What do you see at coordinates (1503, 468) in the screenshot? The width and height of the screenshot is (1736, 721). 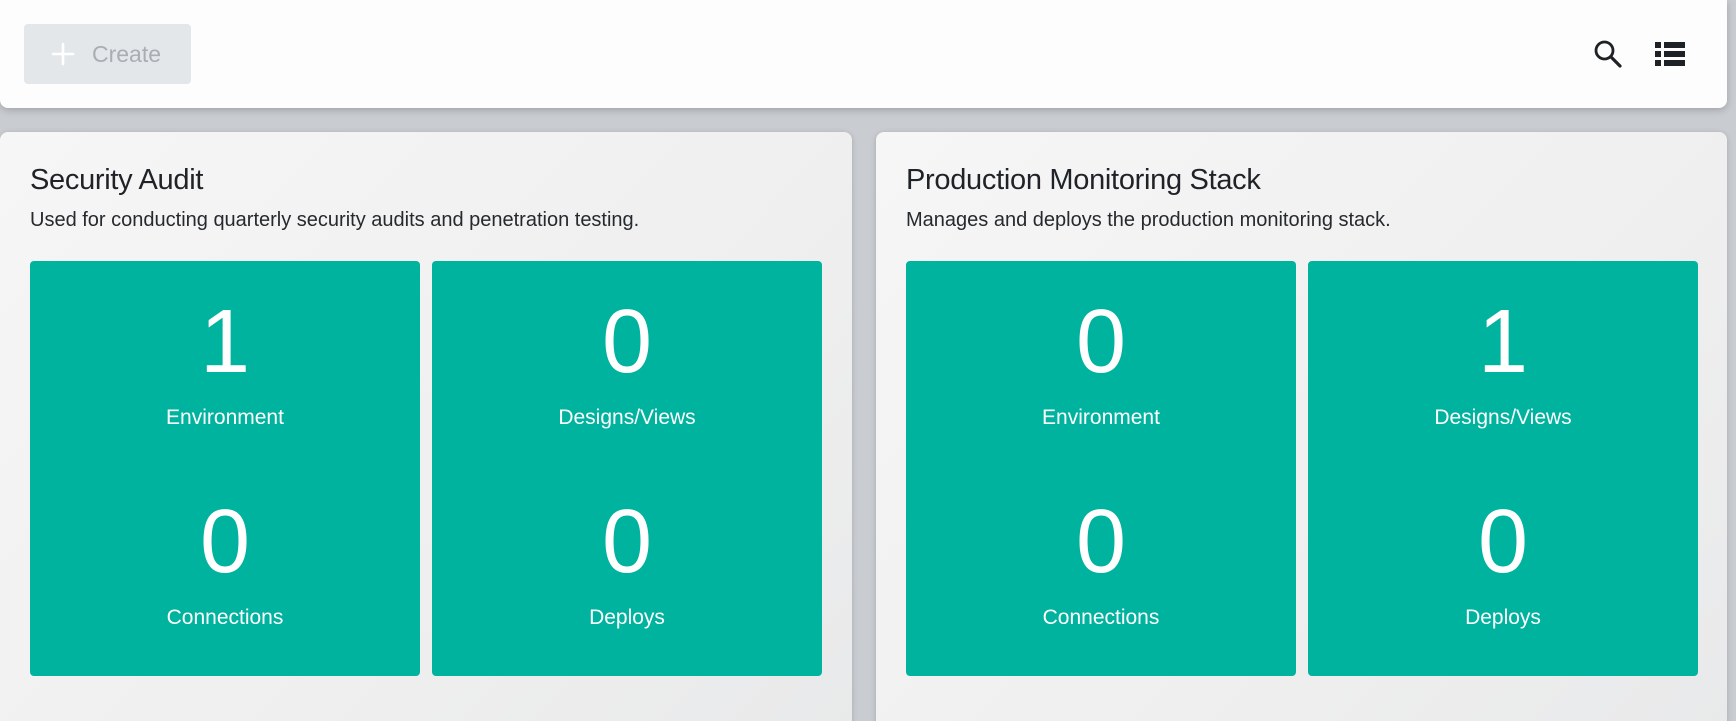 I see `stats-tile-designs-deploys: 1 Designs/Views 0 Deploys` at bounding box center [1503, 468].